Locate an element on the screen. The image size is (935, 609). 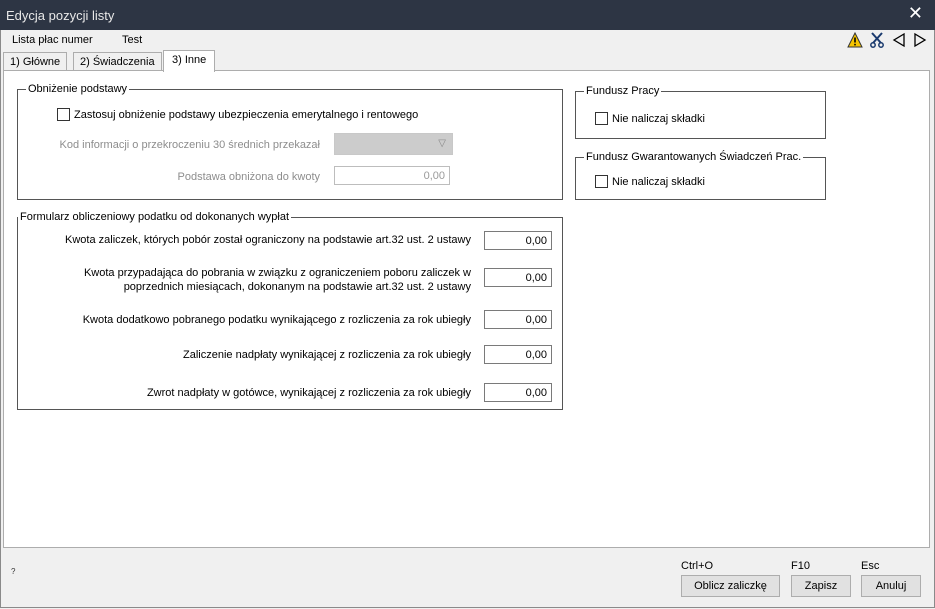
obnizenie-legend: Obniżenie podstawy is located at coordinates (78, 89).